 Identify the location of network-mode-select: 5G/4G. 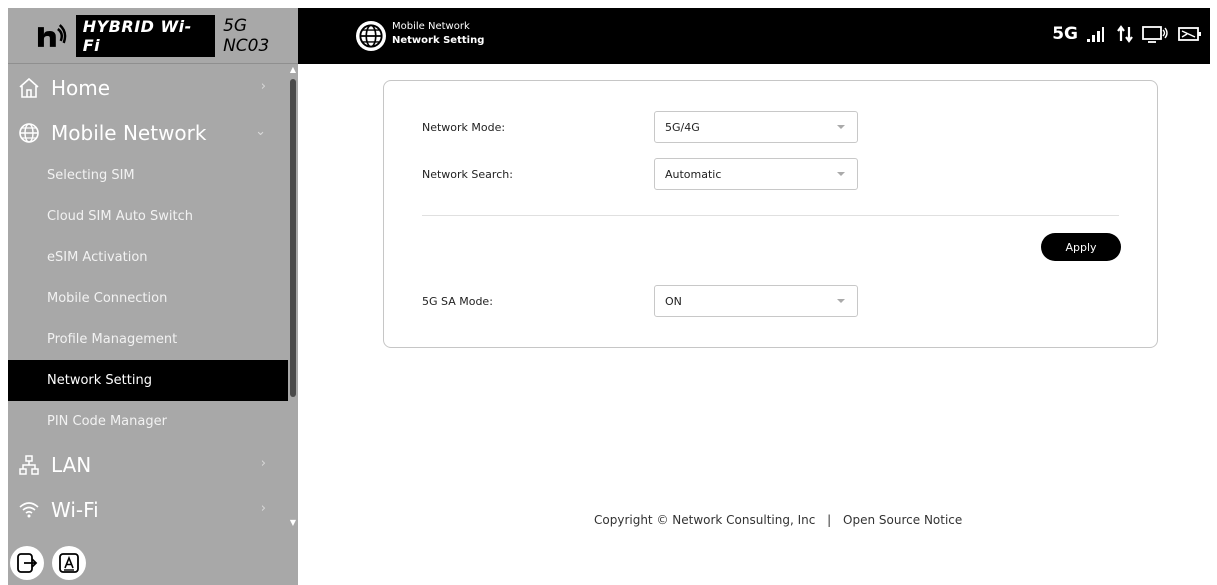
(756, 127).